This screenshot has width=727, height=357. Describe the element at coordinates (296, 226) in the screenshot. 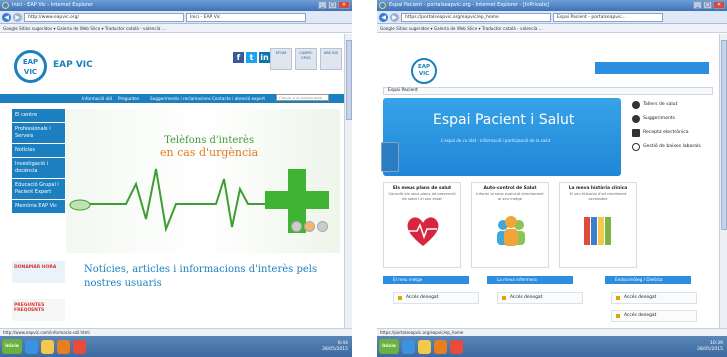

I see `slider-prev-button` at that location.